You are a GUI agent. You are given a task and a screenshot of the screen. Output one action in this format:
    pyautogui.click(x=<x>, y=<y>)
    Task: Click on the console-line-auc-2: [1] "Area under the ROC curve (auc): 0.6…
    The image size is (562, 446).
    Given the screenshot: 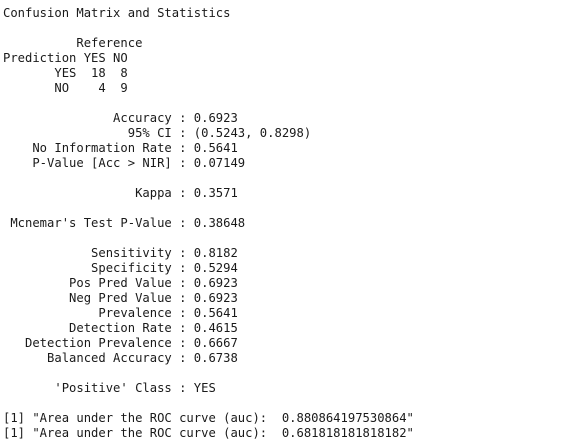 What is the action you would take?
    pyautogui.click(x=208, y=433)
    